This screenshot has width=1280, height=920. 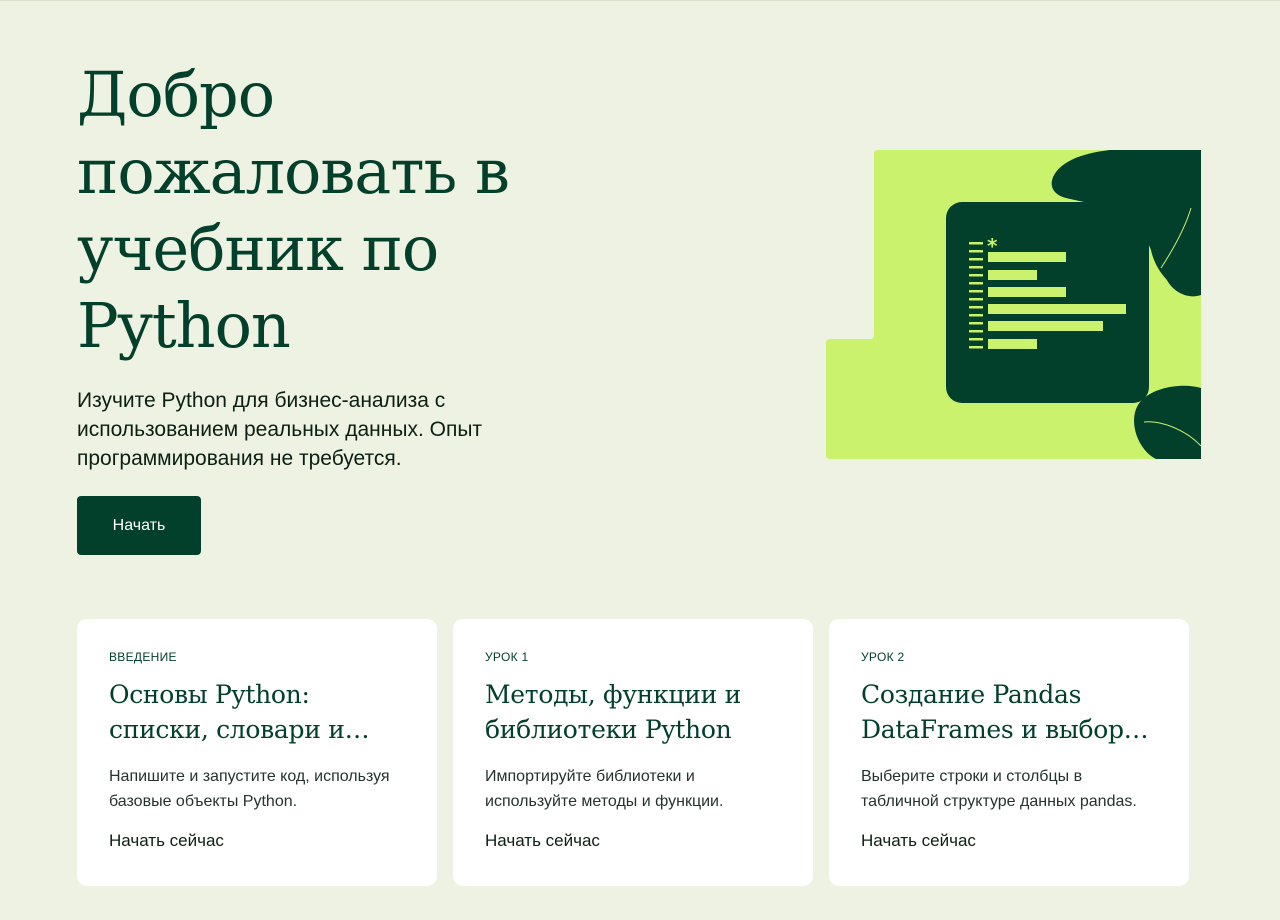 What do you see at coordinates (883, 657) in the screenshot?
I see `card-kicker: УРОК 2` at bounding box center [883, 657].